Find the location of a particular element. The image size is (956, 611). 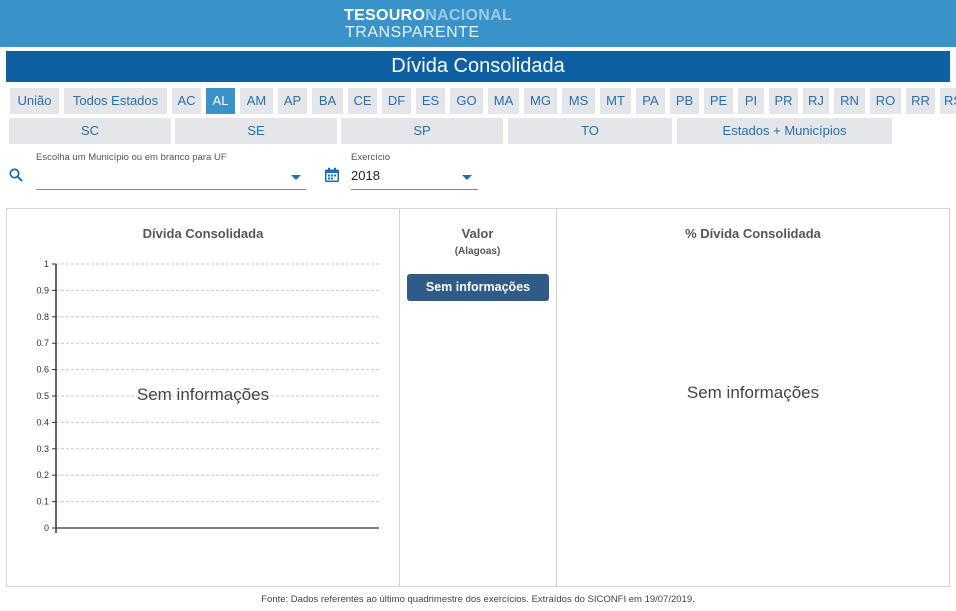

logo-text-nacional: NACIONAL is located at coordinates (469, 15).